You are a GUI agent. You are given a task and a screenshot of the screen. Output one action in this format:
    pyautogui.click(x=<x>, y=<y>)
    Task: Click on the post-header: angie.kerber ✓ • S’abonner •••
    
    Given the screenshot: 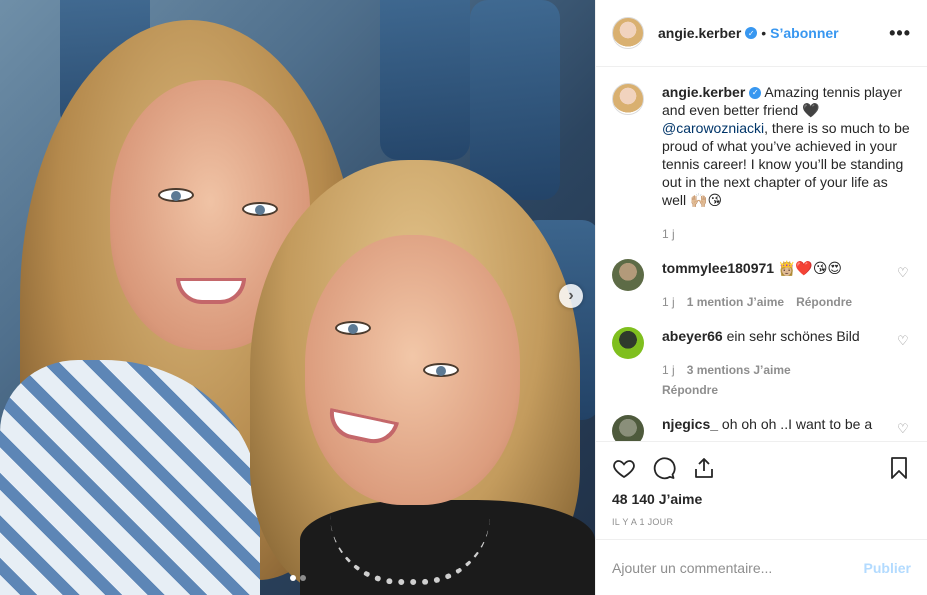 What is the action you would take?
    pyautogui.click(x=761, y=33)
    